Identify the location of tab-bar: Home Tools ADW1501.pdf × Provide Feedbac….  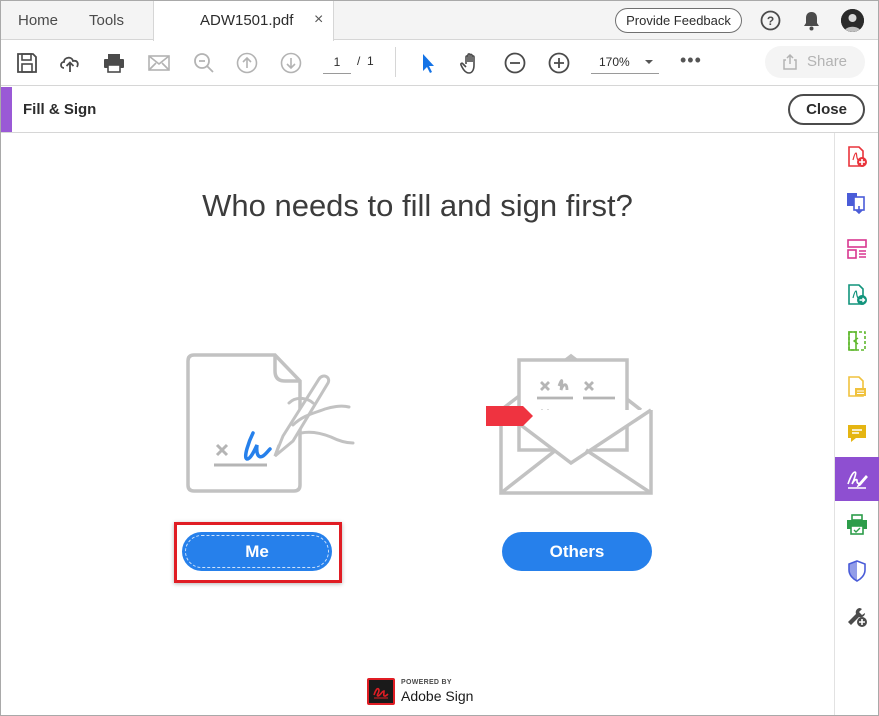
(439, 21).